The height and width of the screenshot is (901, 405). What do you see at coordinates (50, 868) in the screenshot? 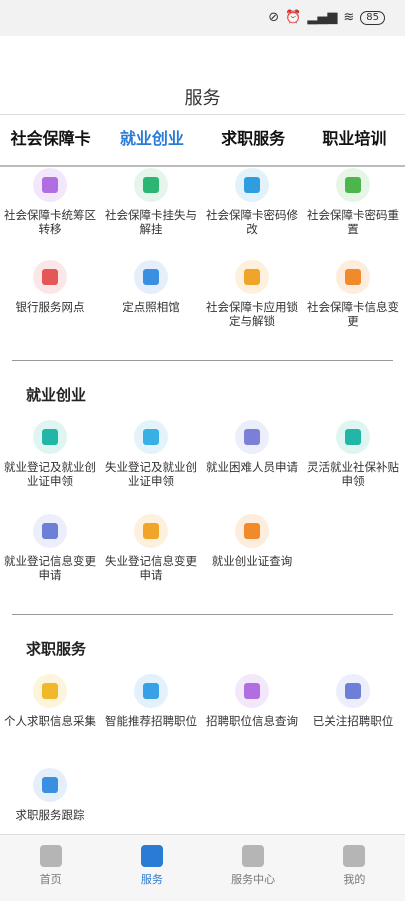
I see `nav-home: 首页` at bounding box center [50, 868].